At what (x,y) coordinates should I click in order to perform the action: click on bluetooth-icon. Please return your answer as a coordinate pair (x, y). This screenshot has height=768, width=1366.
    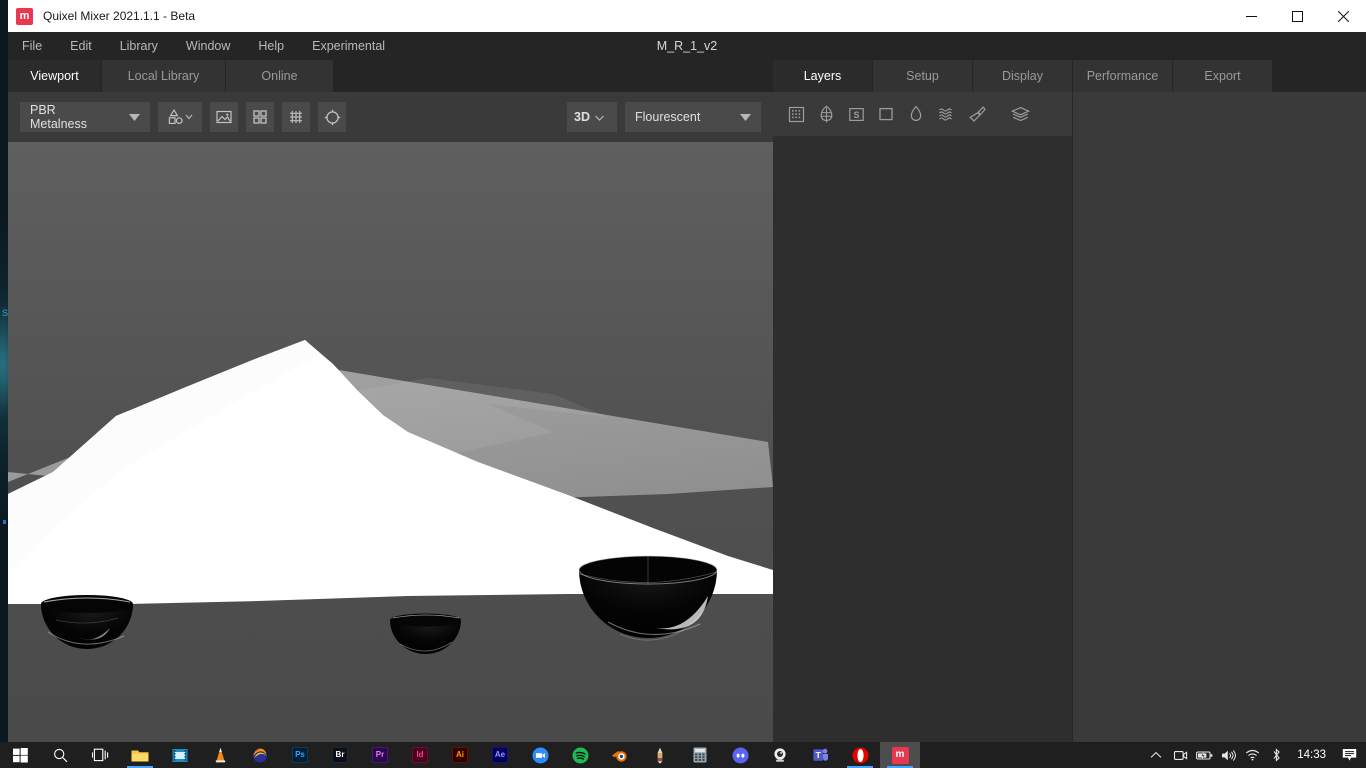
    Looking at the image, I should click on (1276, 755).